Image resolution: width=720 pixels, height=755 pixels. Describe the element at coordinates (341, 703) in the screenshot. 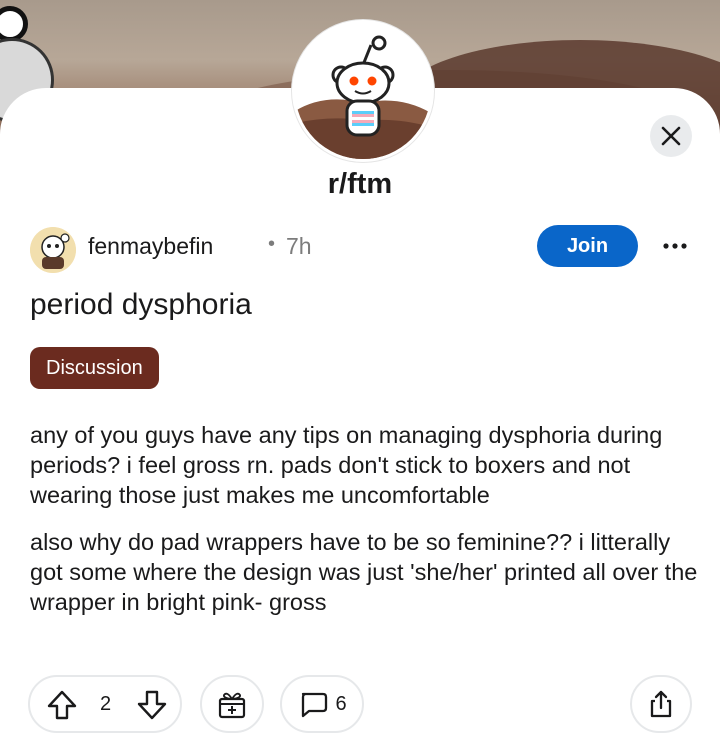

I see `comment-count: 6` at that location.